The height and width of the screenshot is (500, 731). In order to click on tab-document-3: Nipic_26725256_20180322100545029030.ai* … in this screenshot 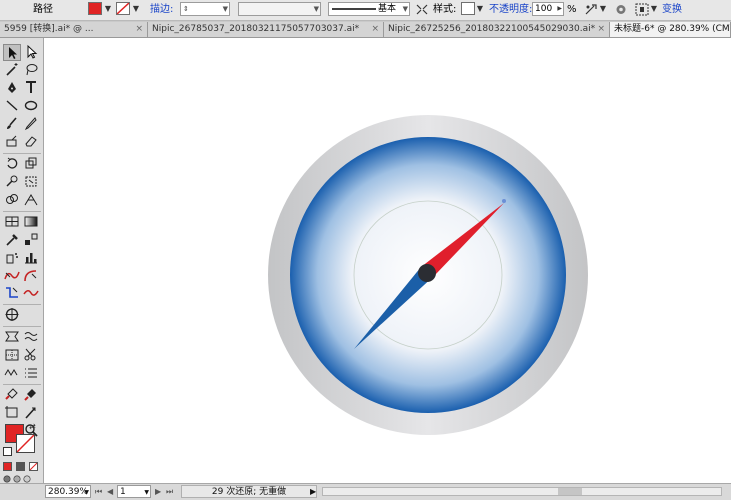, I will do `click(497, 29)`.